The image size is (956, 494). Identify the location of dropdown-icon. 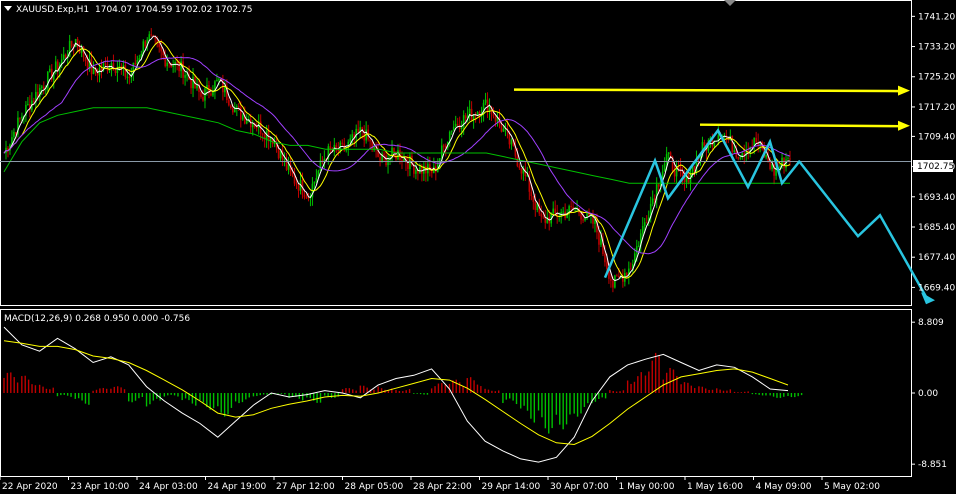
(8, 8).